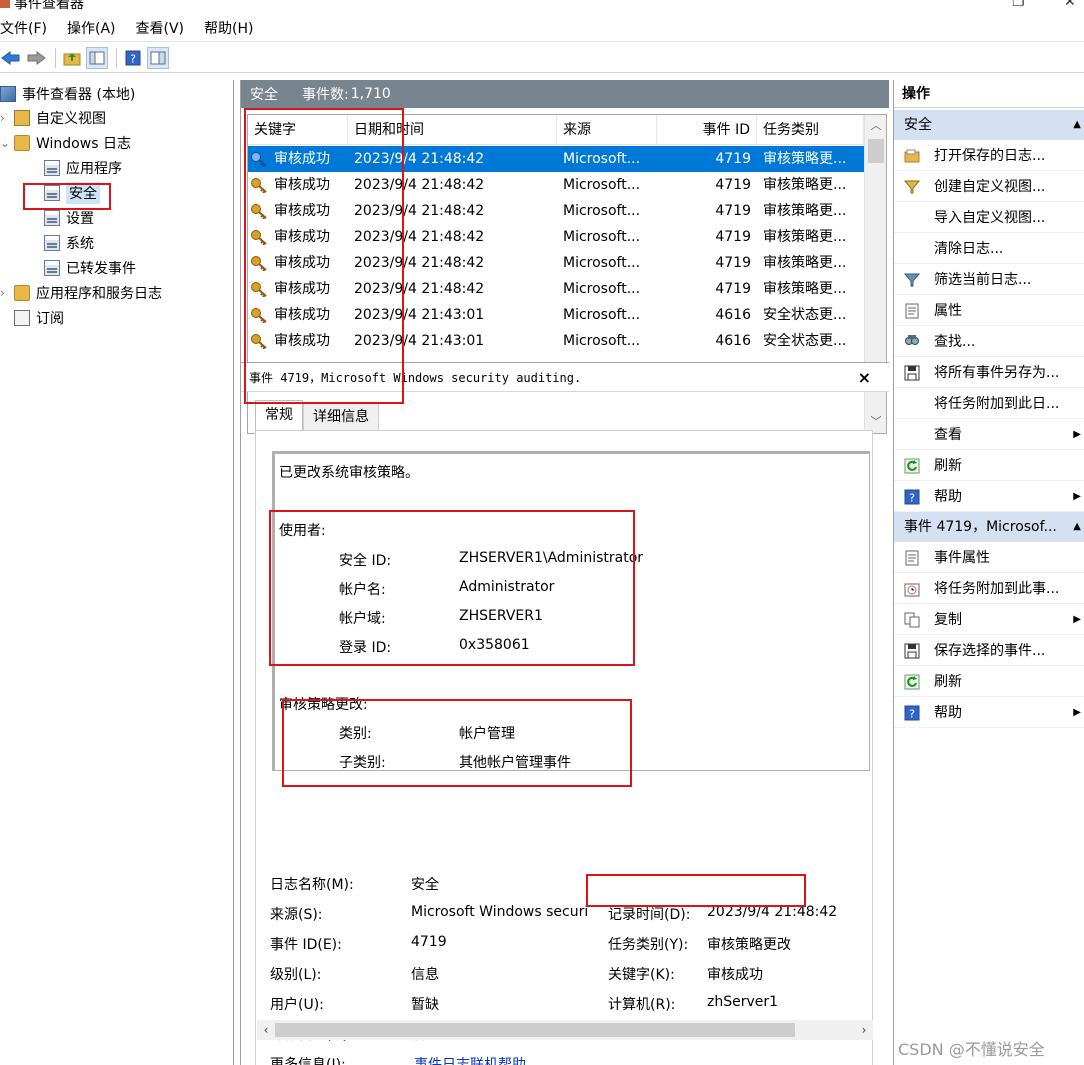  I want to click on tree-security-log: 安全, so click(72, 193).